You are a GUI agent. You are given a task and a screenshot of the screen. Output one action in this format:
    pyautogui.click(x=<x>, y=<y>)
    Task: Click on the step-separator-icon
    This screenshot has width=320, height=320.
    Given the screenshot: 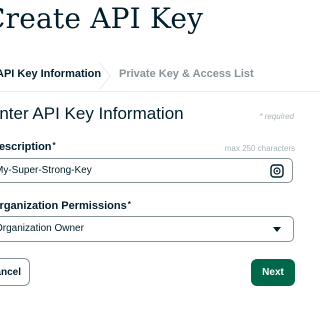 What is the action you would take?
    pyautogui.click(x=105, y=76)
    